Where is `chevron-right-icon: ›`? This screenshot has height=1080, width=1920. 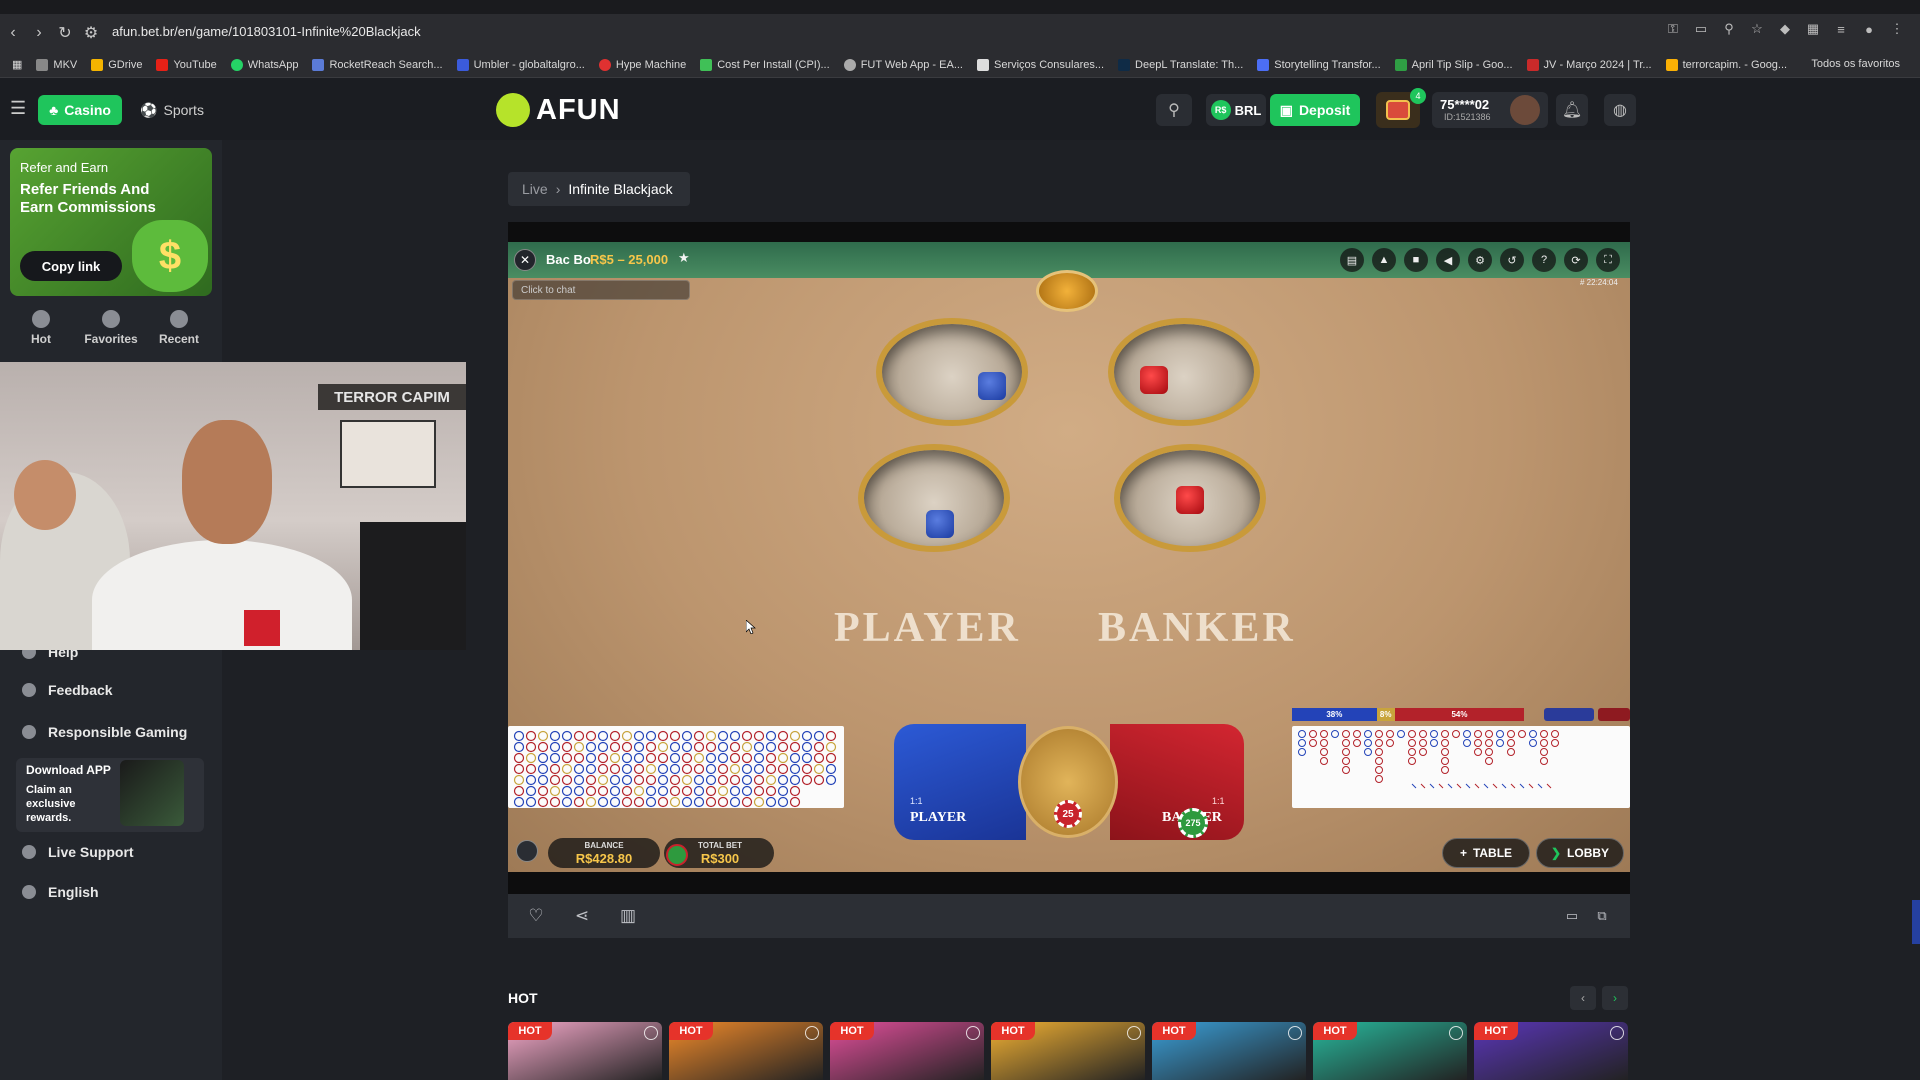
chevron-right-icon: › is located at coordinates (1615, 998).